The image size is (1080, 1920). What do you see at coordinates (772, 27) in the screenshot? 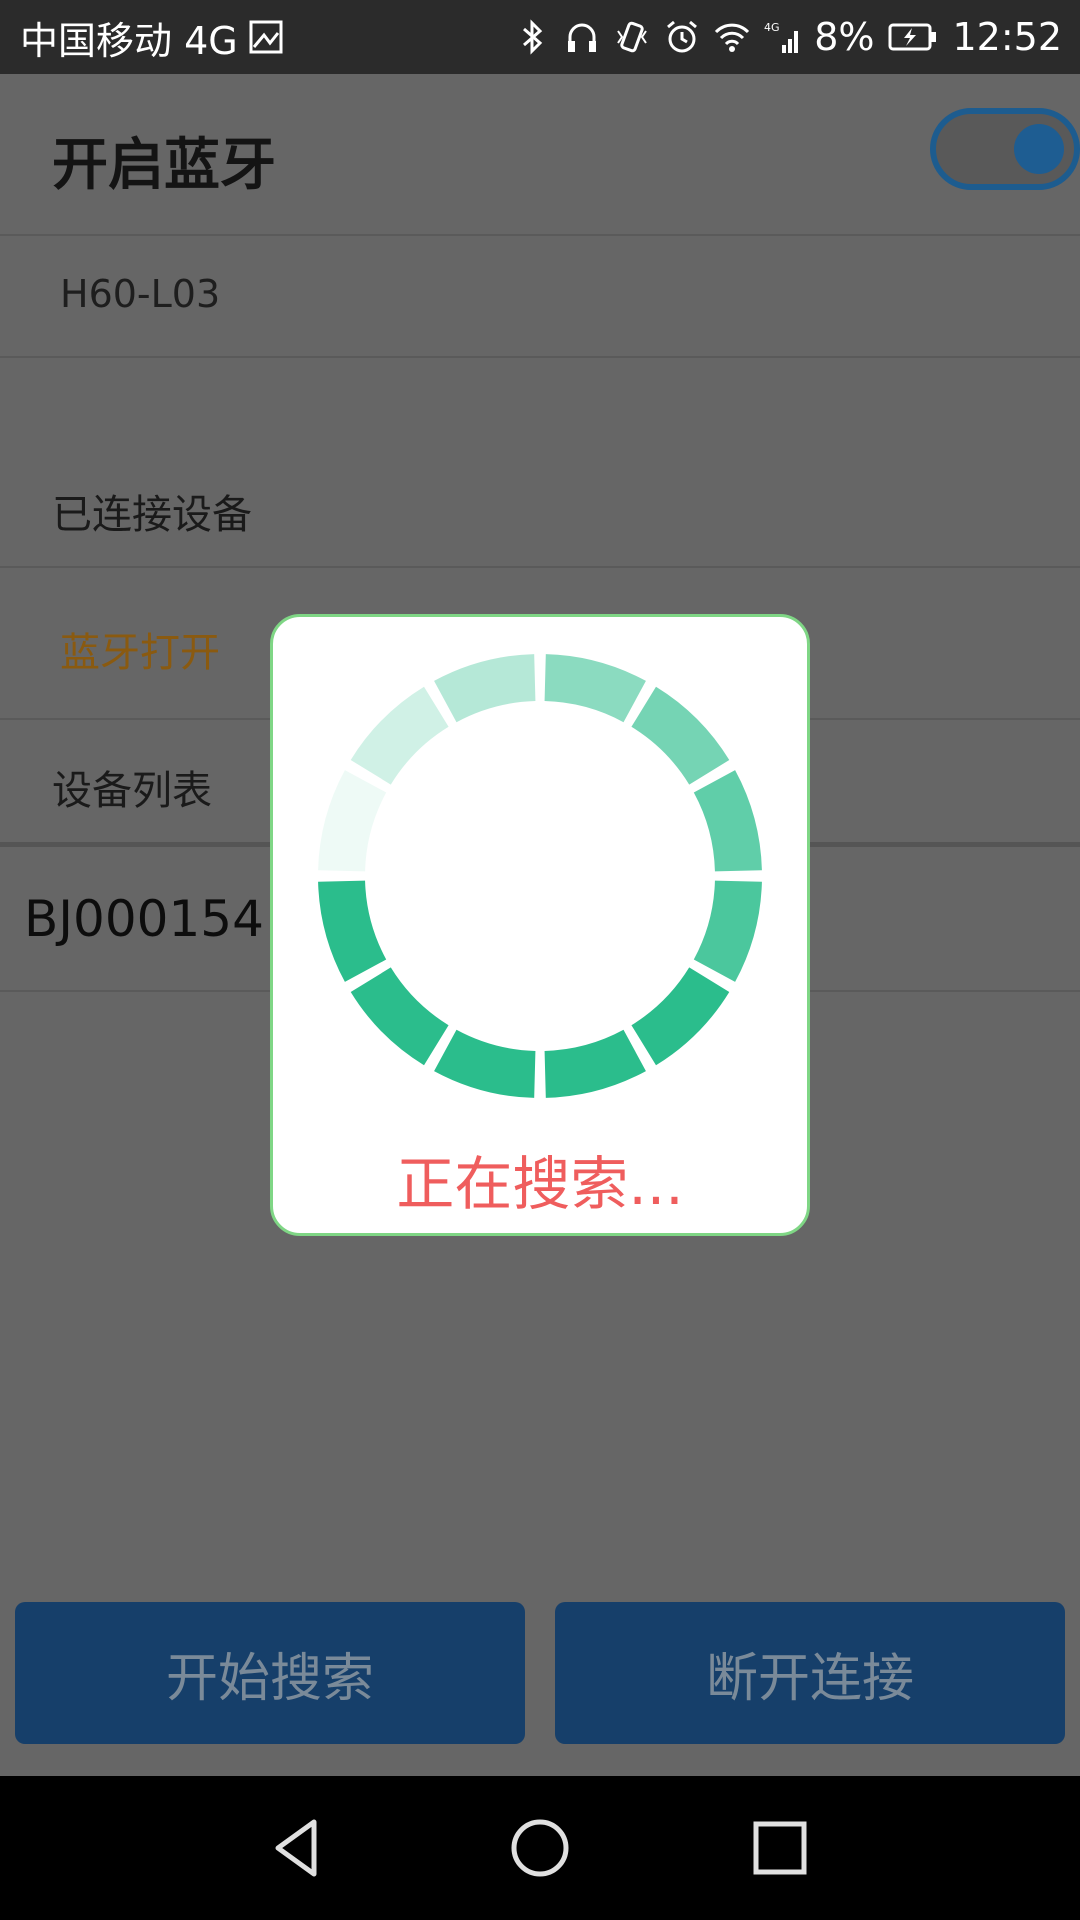
I see `network-type-label: 4G` at bounding box center [772, 27].